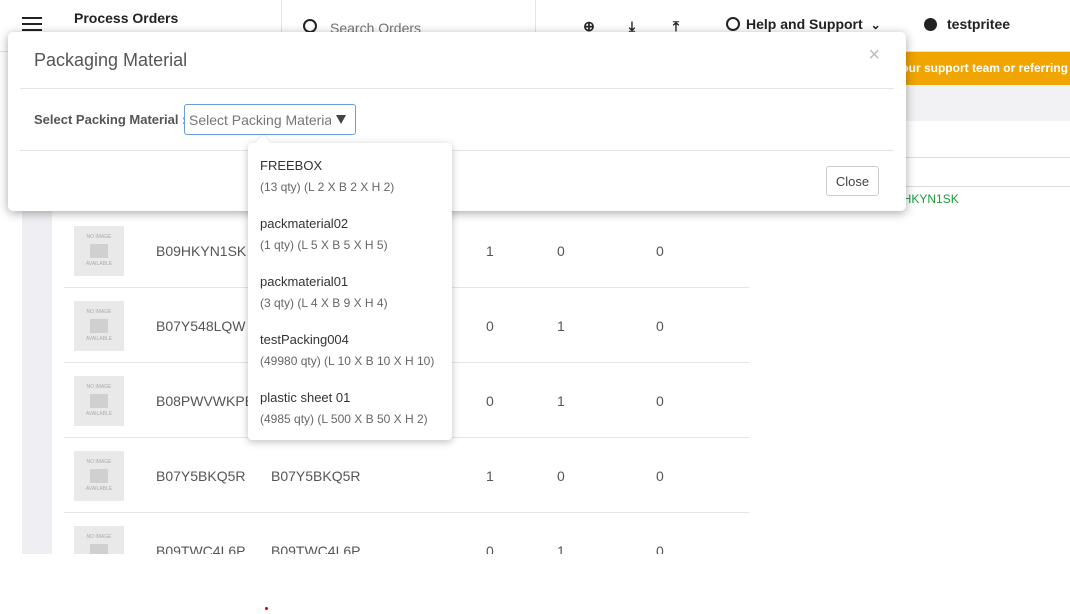 This screenshot has width=1070, height=614. What do you see at coordinates (37, 382) in the screenshot?
I see `left-gutter` at bounding box center [37, 382].